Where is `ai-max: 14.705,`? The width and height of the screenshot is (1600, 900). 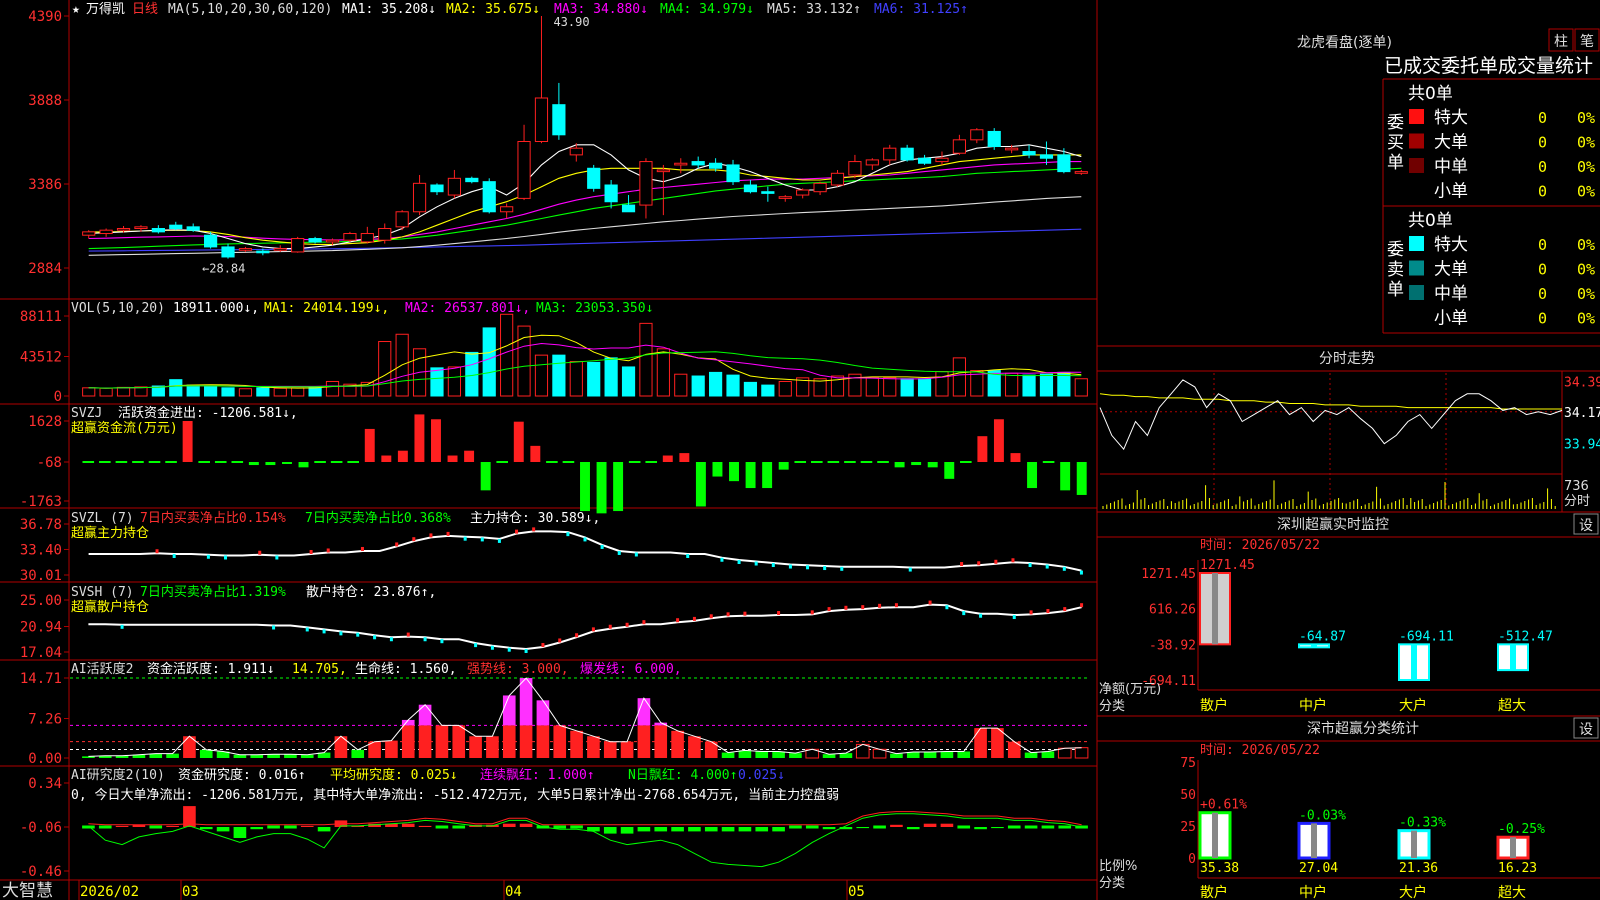
ai-max: 14.705, is located at coordinates (319, 669).